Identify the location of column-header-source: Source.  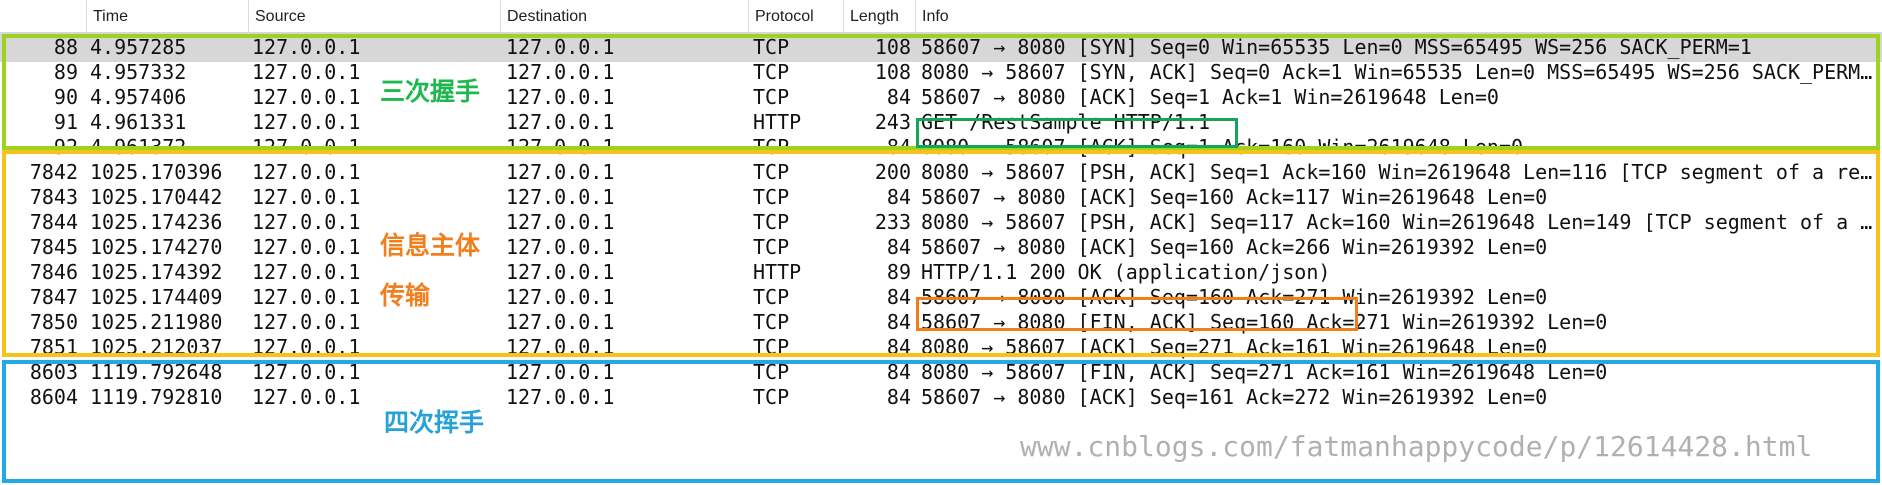
(374, 17).